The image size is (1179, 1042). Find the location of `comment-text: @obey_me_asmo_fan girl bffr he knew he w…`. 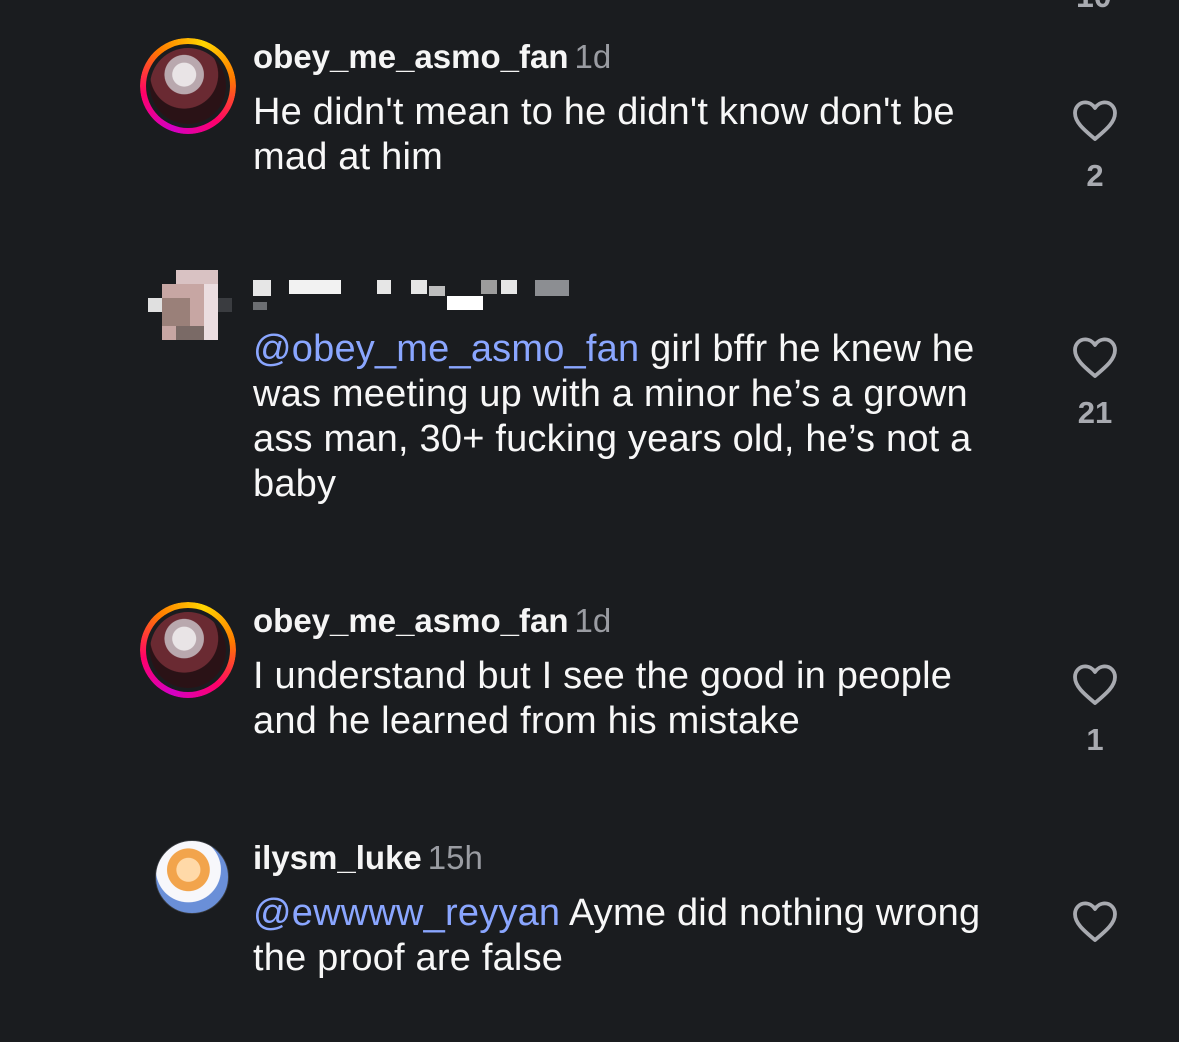

comment-text: @obey_me_asmo_fan girl bffr he knew he w… is located at coordinates (638, 417).